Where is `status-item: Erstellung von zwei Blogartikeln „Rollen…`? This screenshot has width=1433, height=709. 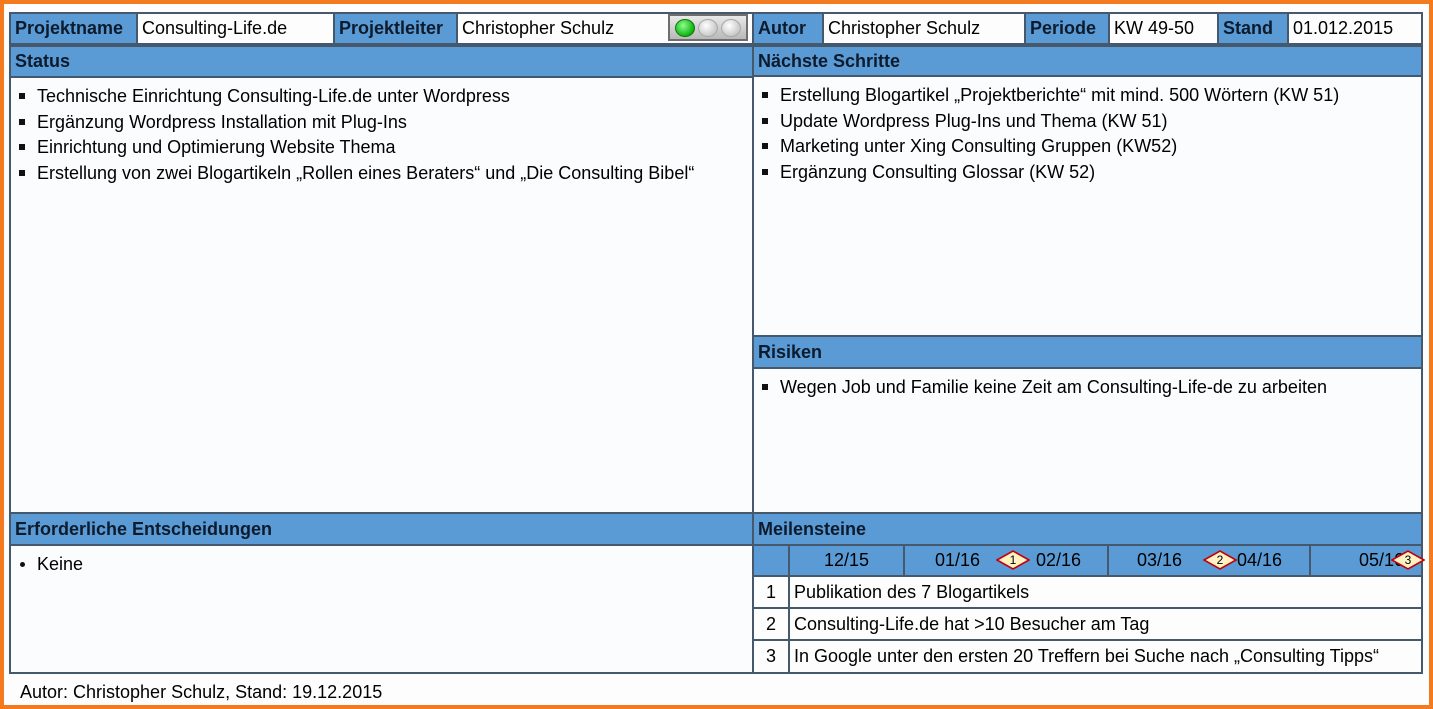
status-item: Erstellung von zwei Blogartikeln „Rollen… is located at coordinates (381, 174).